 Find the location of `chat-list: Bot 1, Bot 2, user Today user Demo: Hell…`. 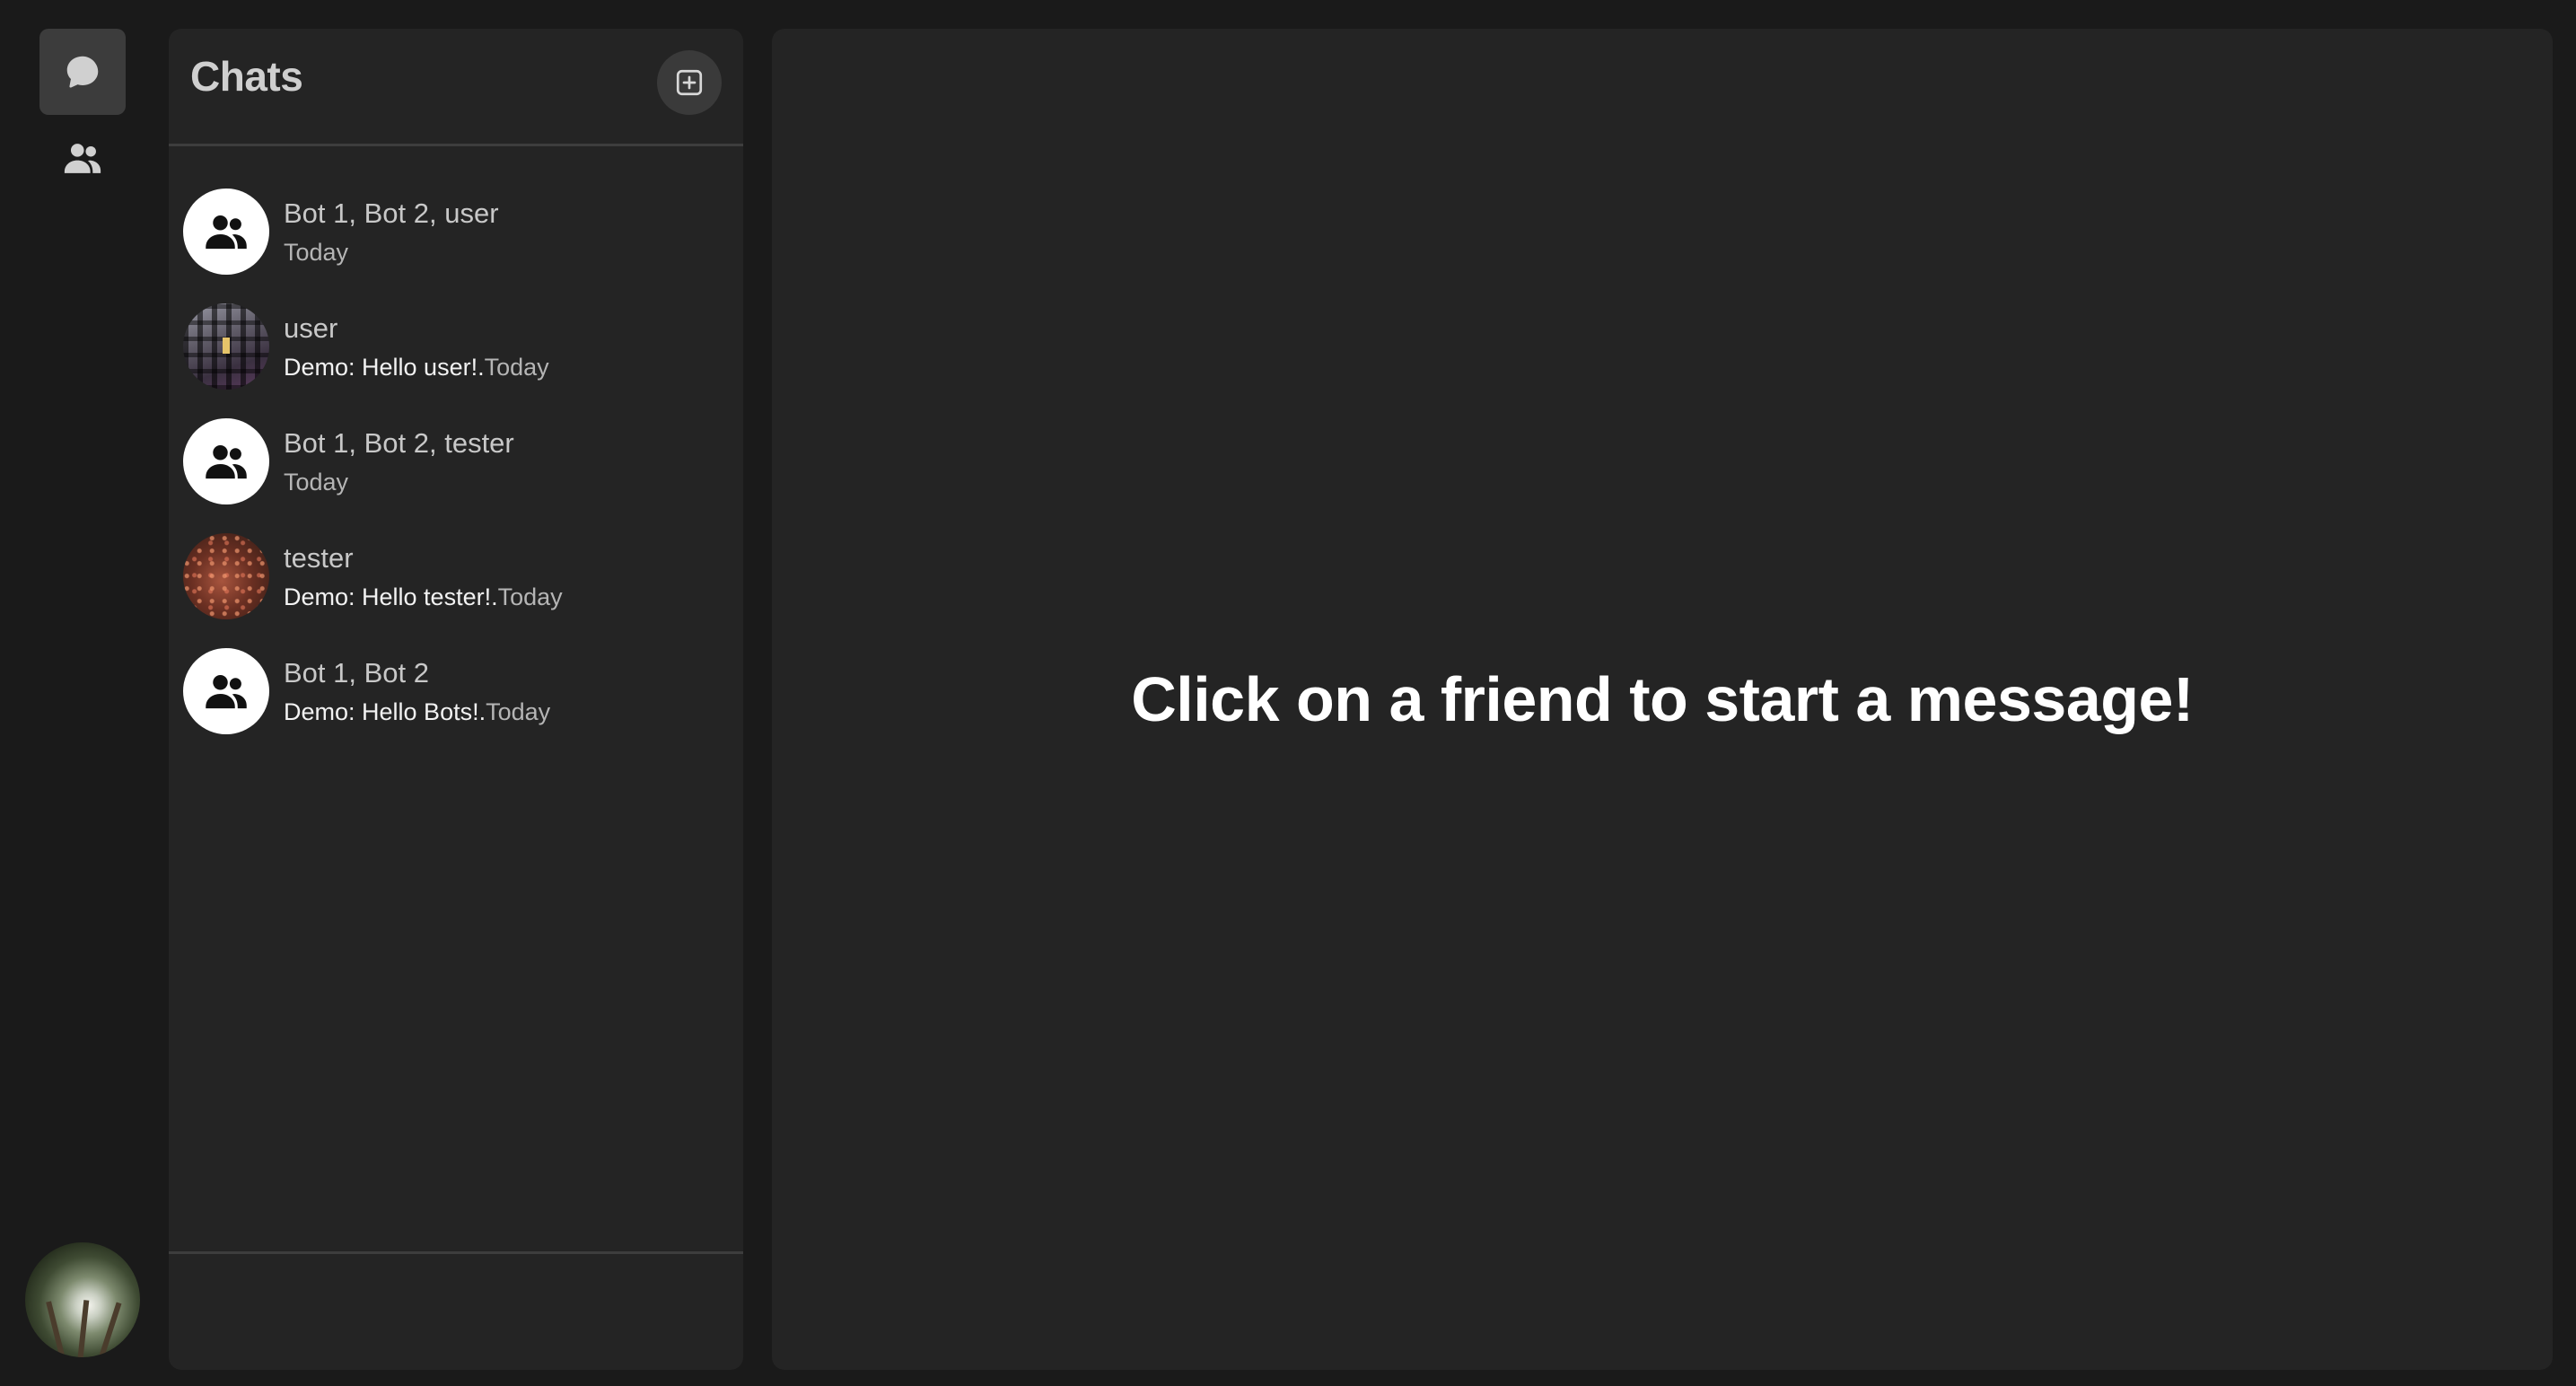

chat-list: Bot 1, Bot 2, user Today user Demo: Hell… is located at coordinates (456, 463).